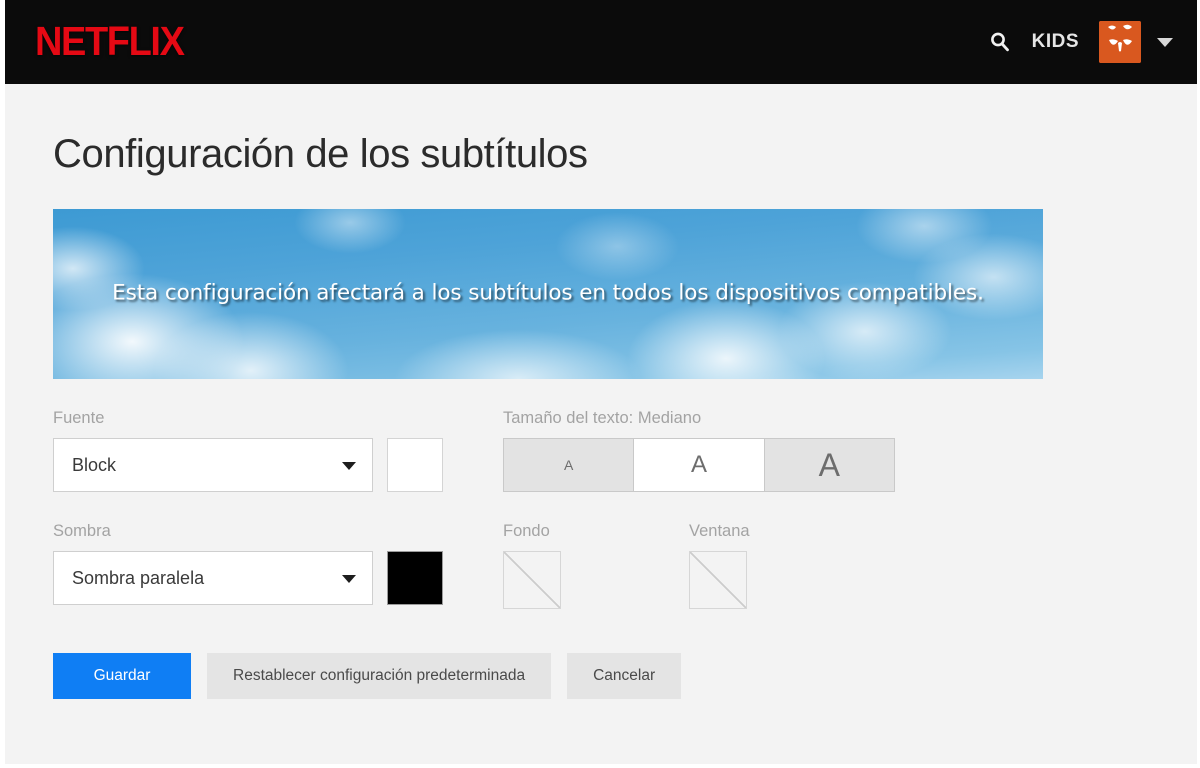 The image size is (1200, 768). I want to click on shadow-label: Sombra, so click(82, 531).